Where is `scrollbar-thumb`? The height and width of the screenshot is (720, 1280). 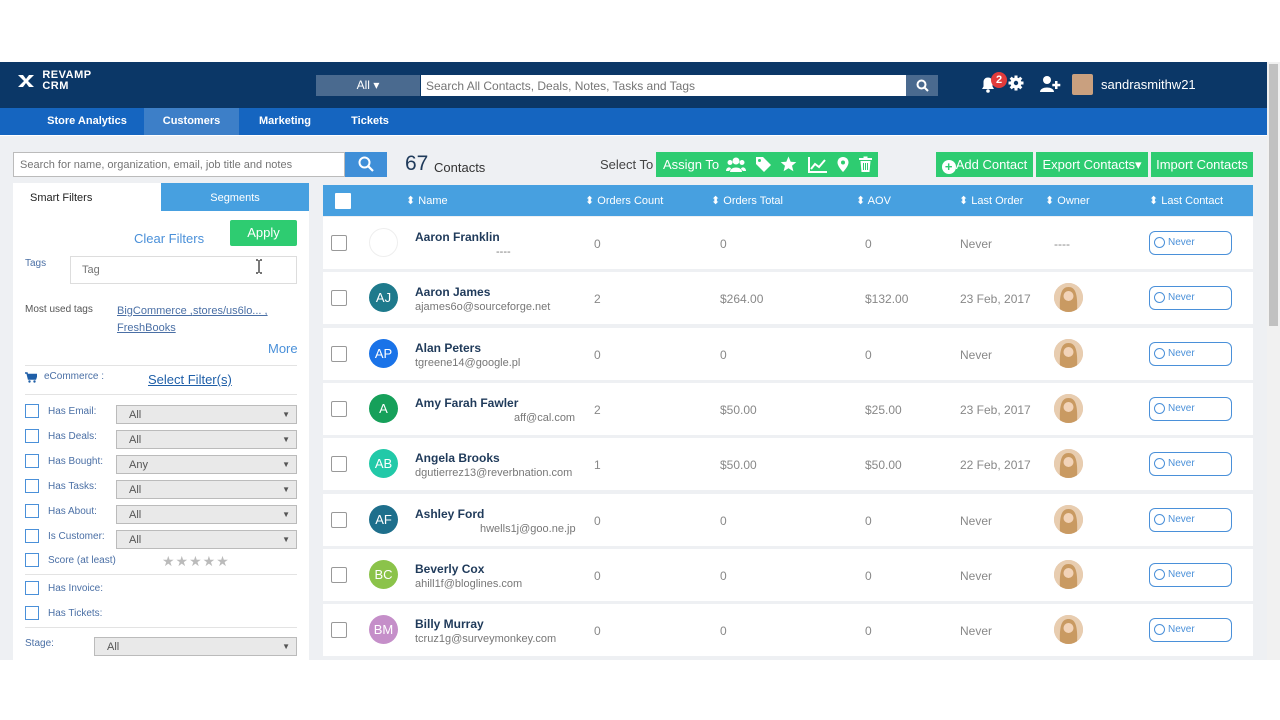 scrollbar-thumb is located at coordinates (1273, 195).